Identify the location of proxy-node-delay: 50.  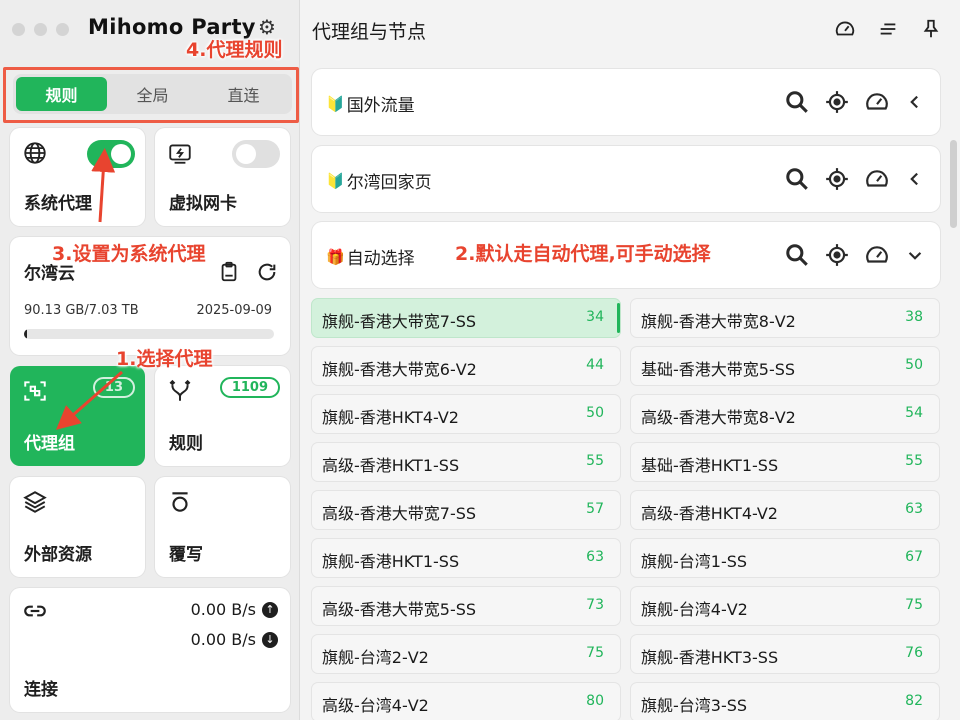
(914, 365).